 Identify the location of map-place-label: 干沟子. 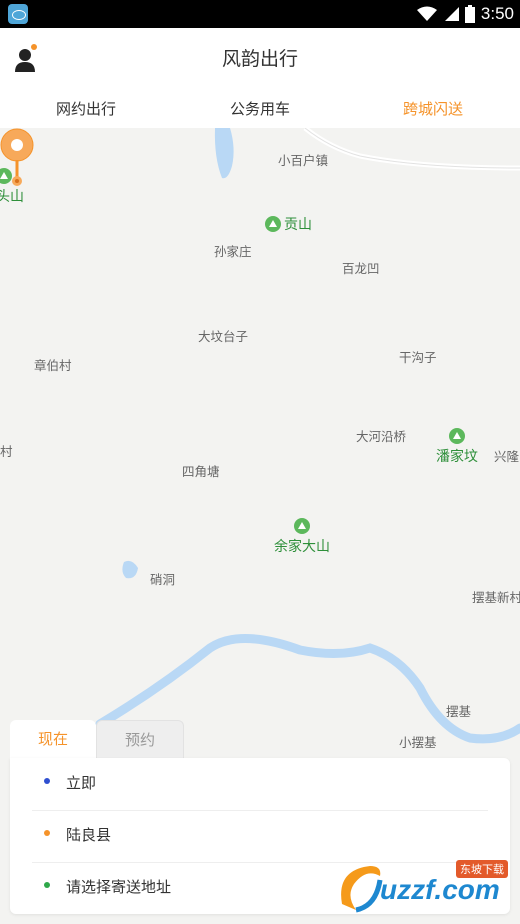
(418, 357).